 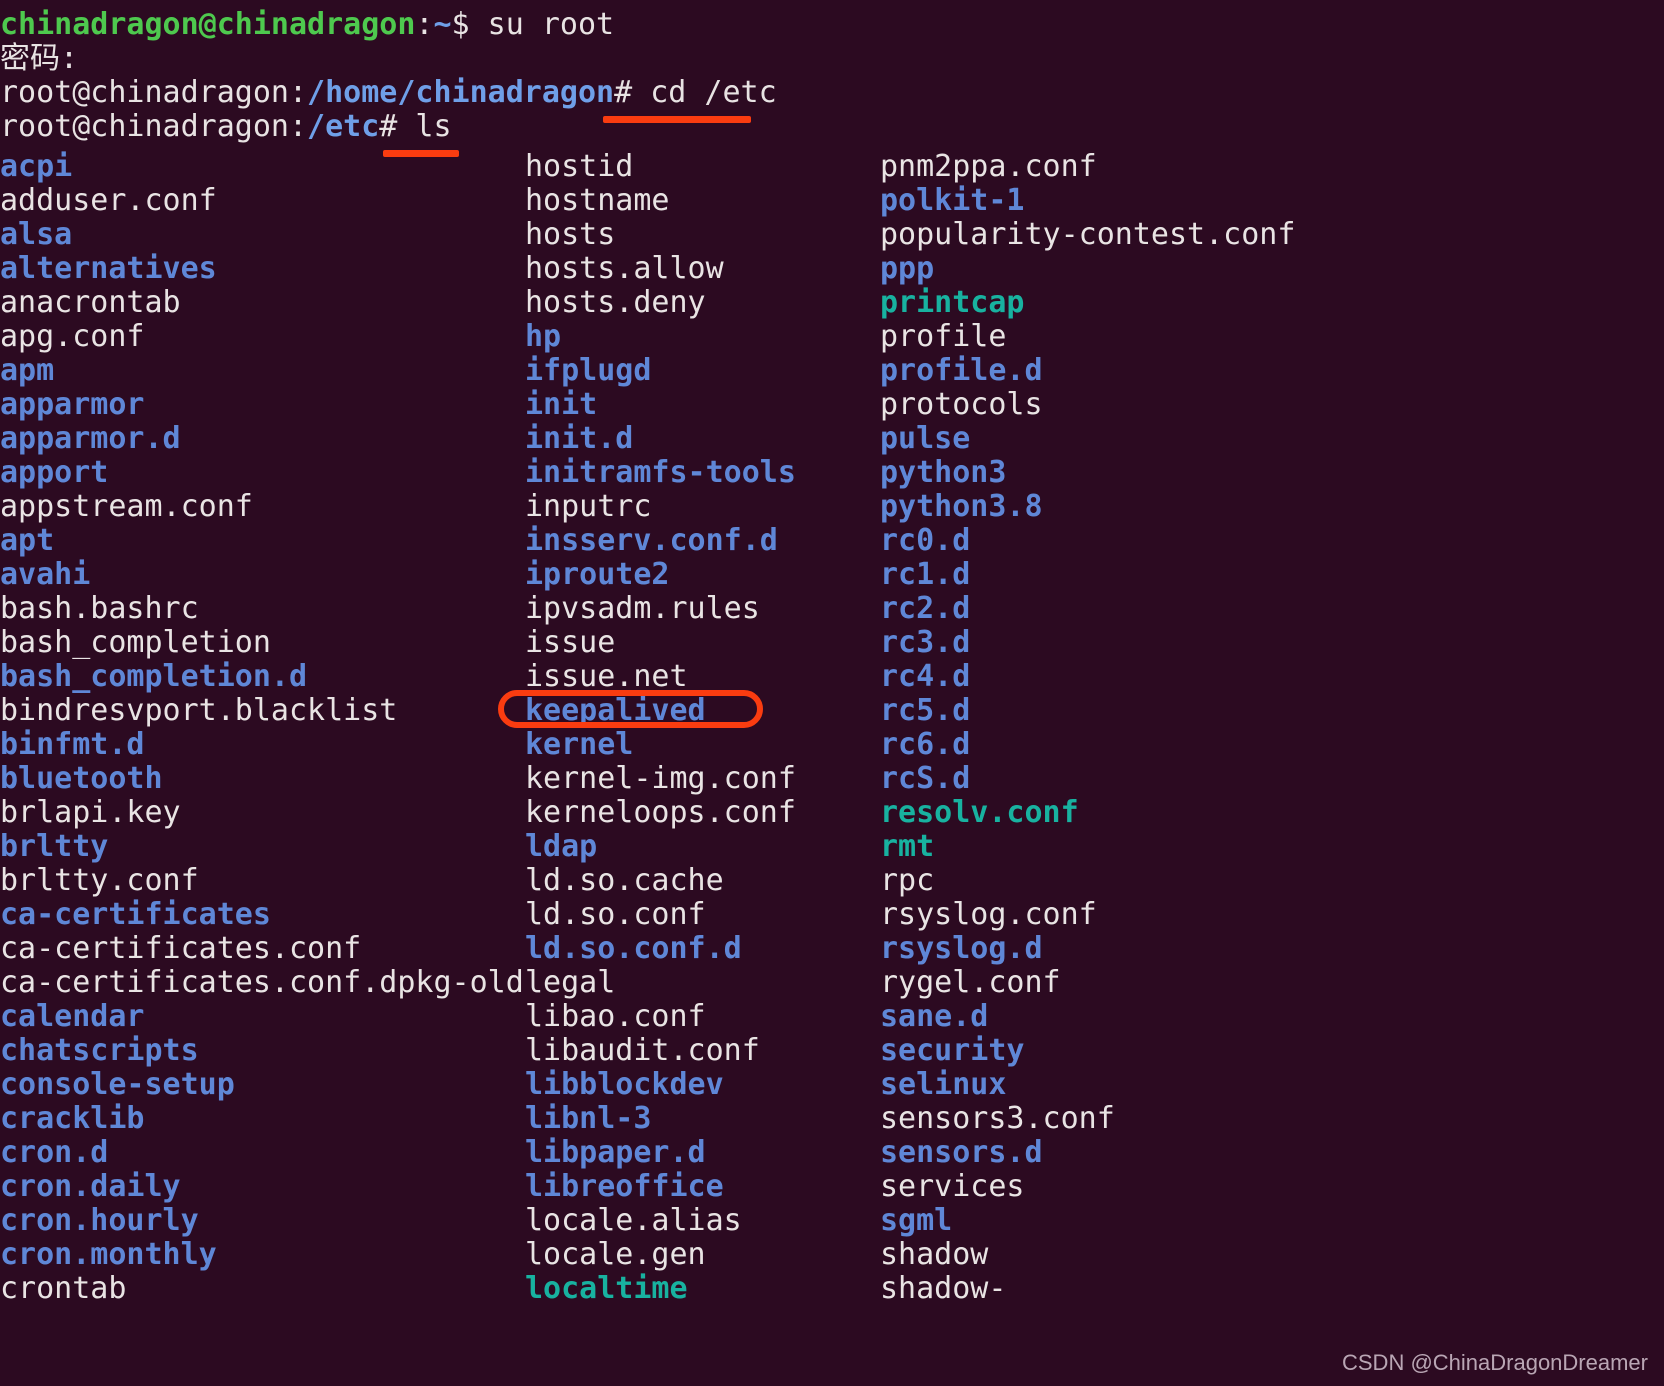 I want to click on listing-entry-file: locale.gen, so click(x=615, y=1254).